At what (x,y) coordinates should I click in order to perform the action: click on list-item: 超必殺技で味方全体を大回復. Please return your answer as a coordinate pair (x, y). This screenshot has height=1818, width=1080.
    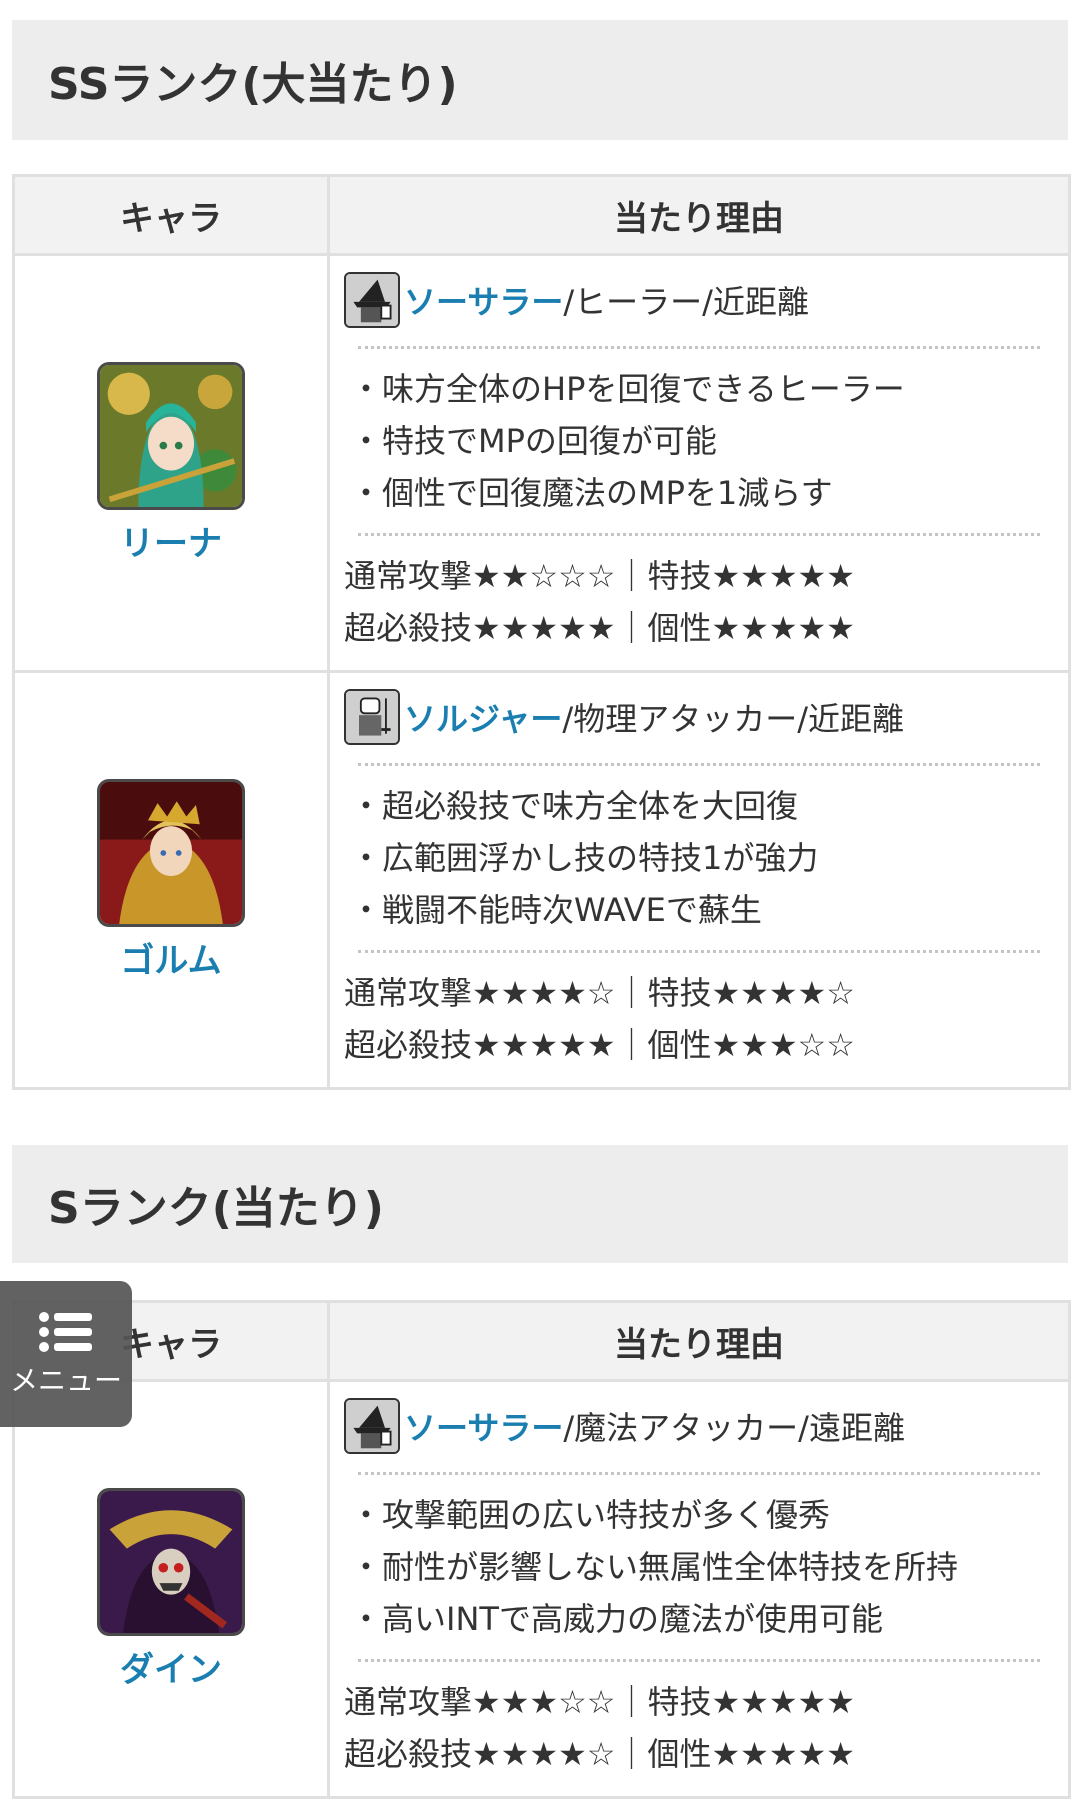
    Looking at the image, I should click on (695, 806).